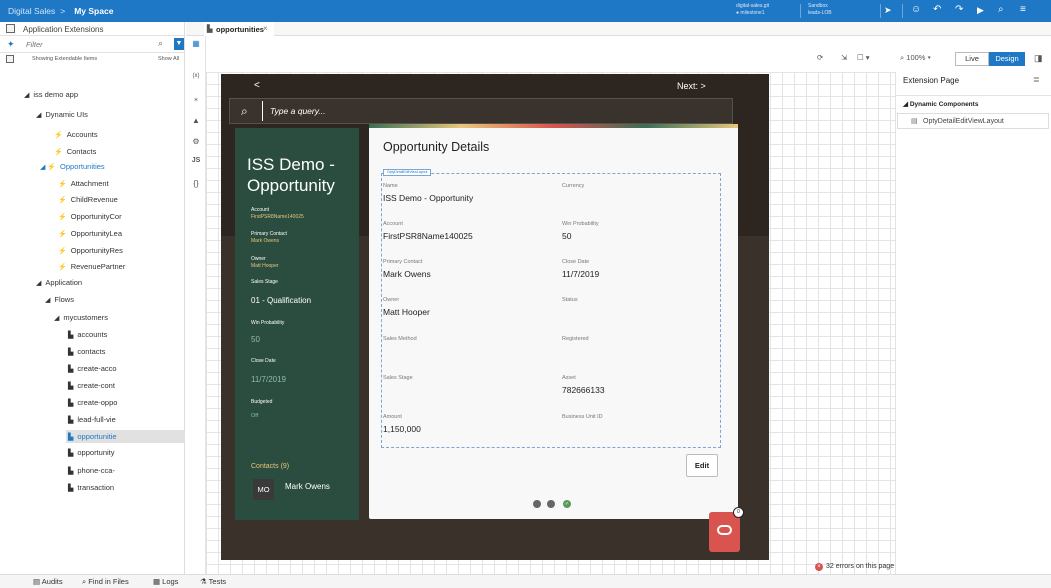 The height and width of the screenshot is (588, 1051). Describe the element at coordinates (196, 43) in the screenshot. I see `grid-icon: ▦` at that location.